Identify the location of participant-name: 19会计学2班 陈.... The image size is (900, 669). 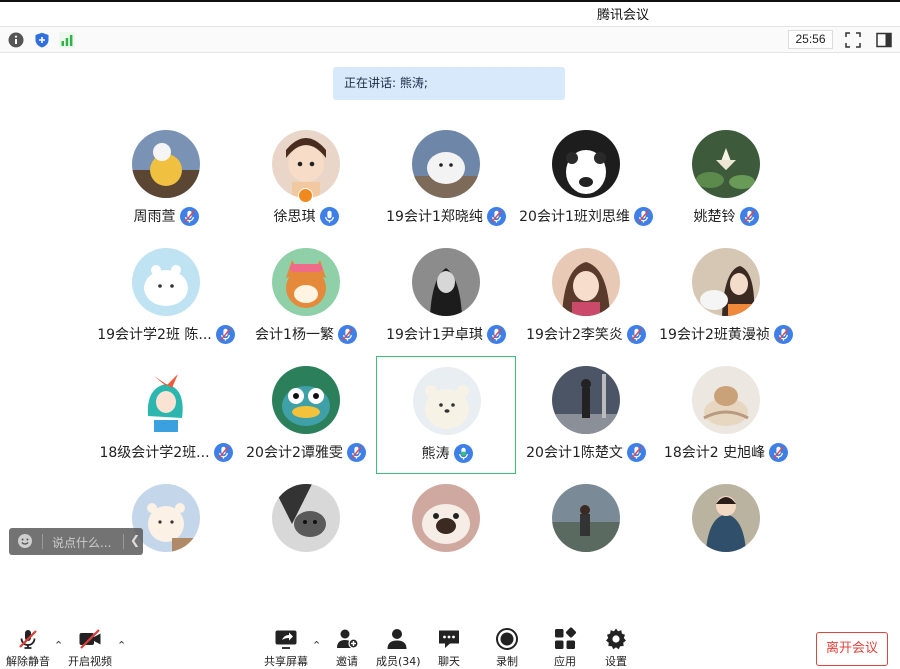
(154, 335).